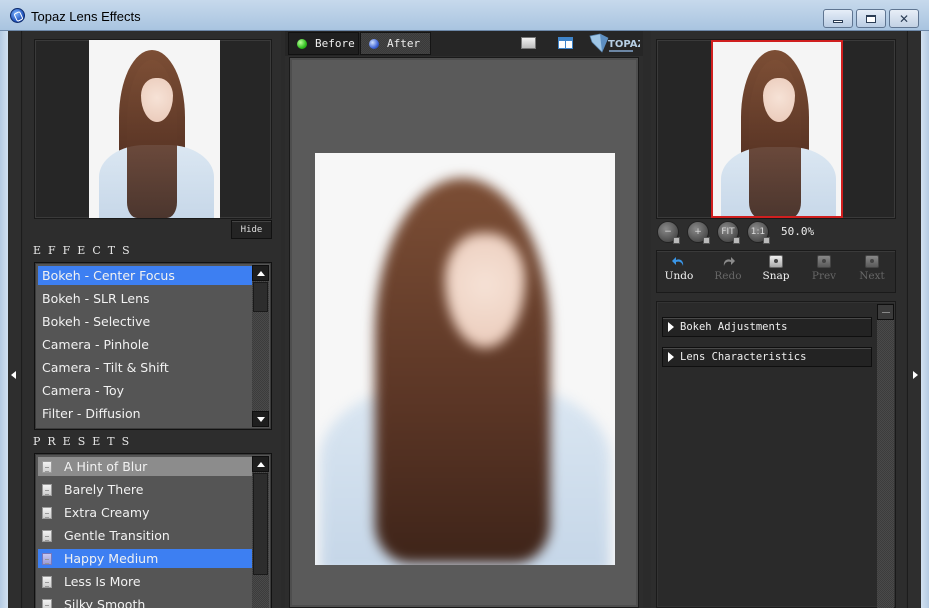 This screenshot has height=608, width=929. I want to click on preset-label: A Hint of Blur, so click(106, 466).